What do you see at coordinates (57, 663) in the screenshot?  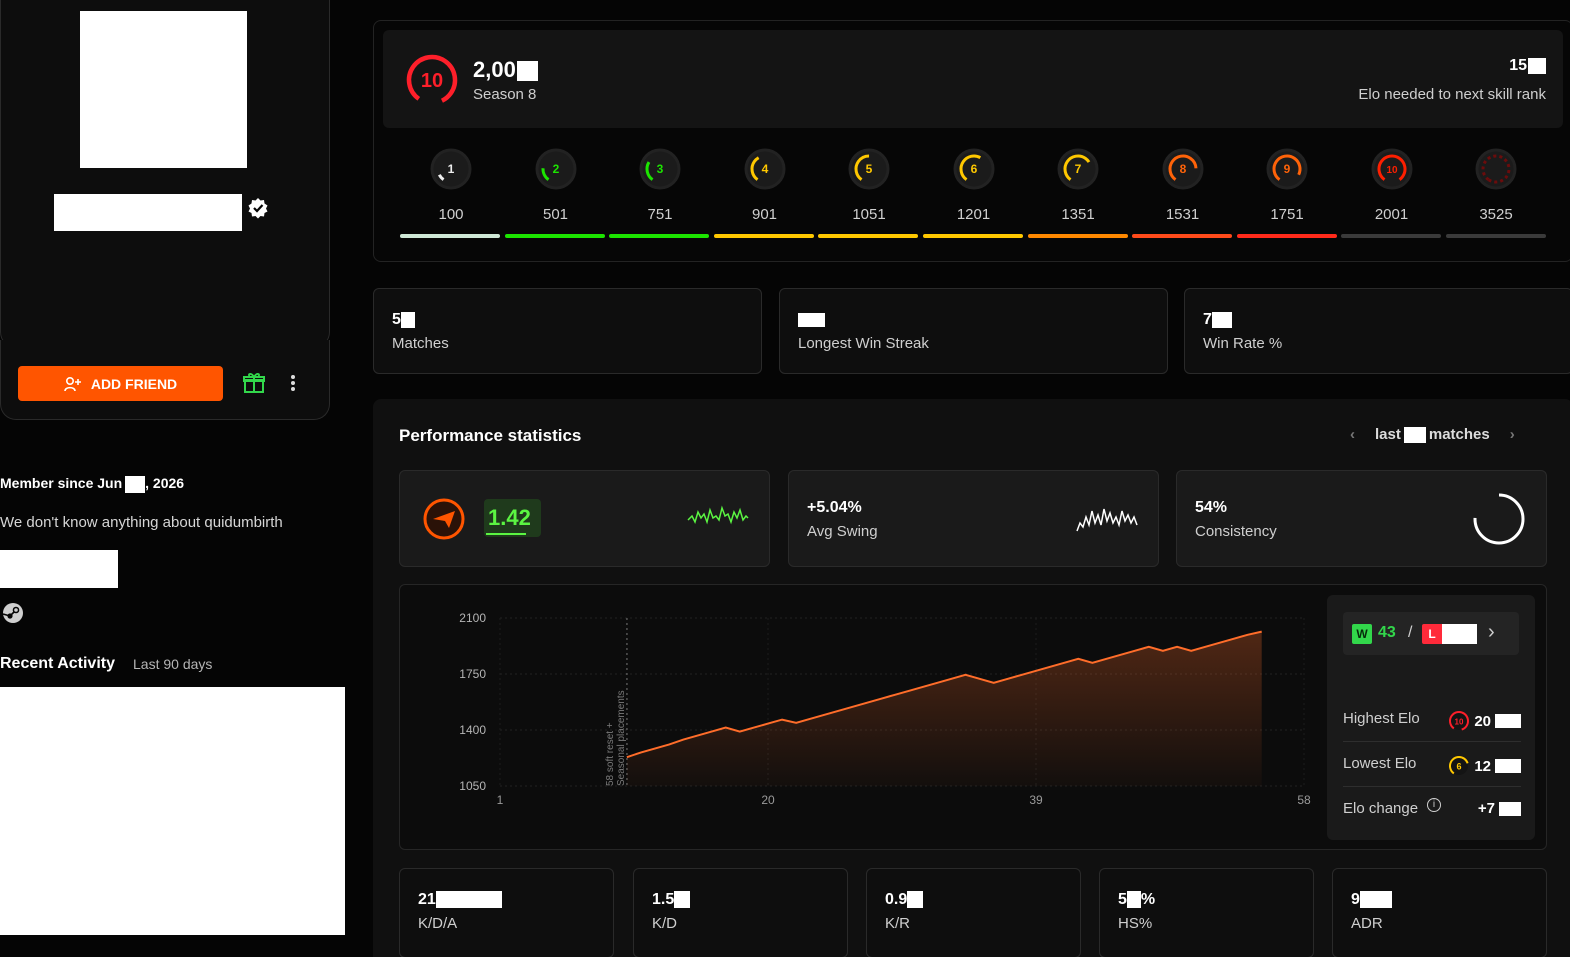 I see `recent-activity-title: Recent Activity` at bounding box center [57, 663].